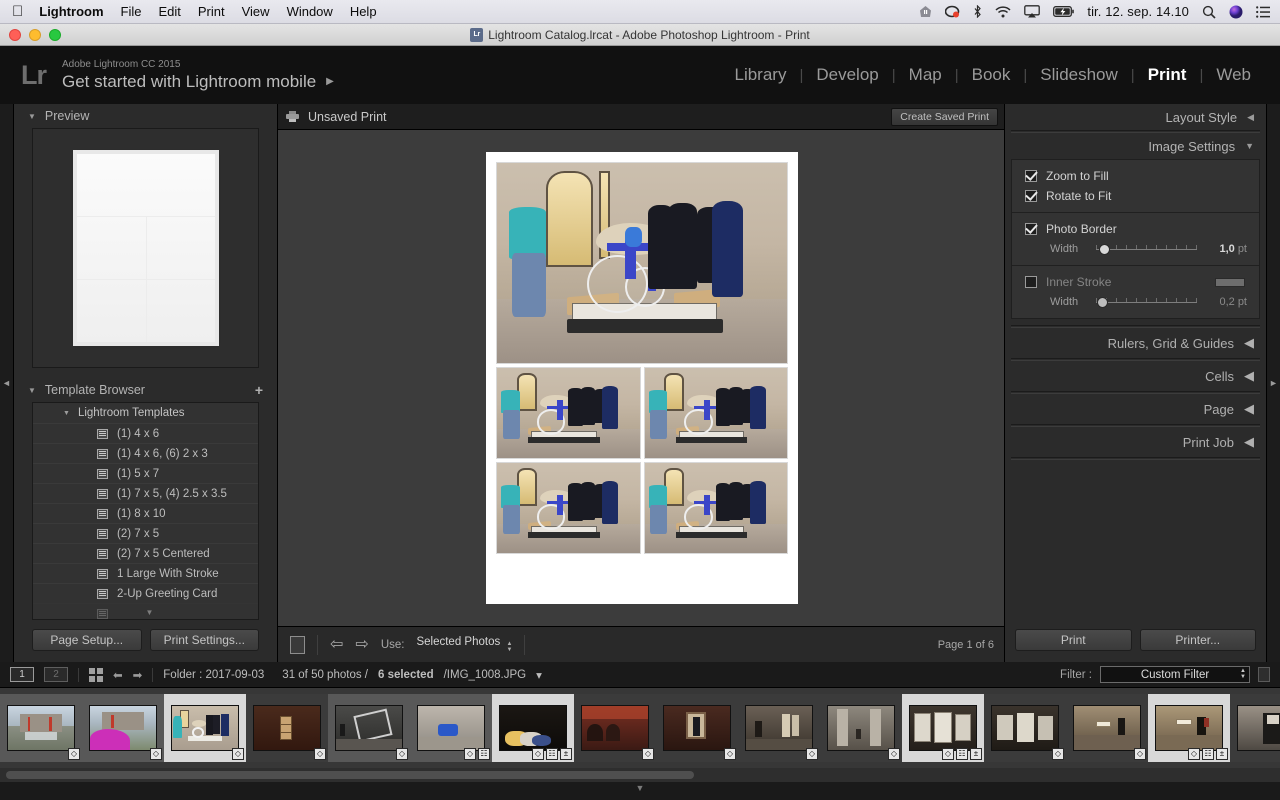  Describe the element at coordinates (330, 82) in the screenshot. I see `identity-arrow-icon: ▶` at that location.